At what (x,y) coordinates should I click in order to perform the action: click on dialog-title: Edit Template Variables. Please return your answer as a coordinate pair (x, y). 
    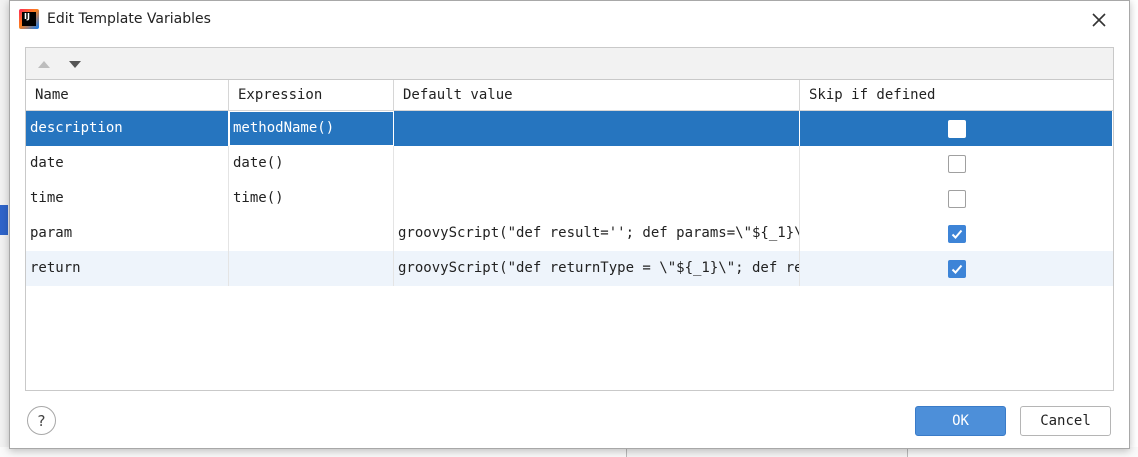
    Looking at the image, I should click on (129, 19).